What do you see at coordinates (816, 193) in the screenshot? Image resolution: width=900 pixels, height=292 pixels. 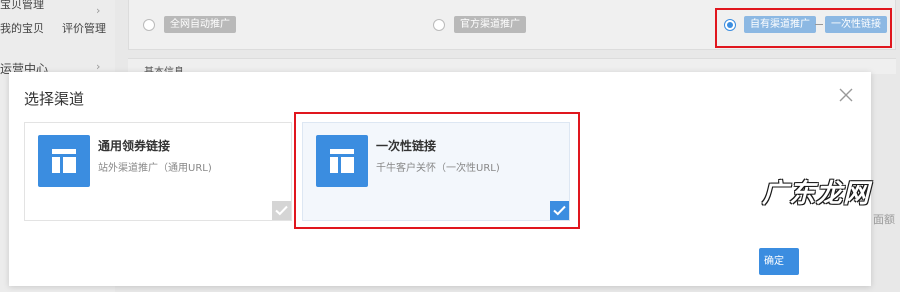 I see `watermark-text: 广东龙网` at bounding box center [816, 193].